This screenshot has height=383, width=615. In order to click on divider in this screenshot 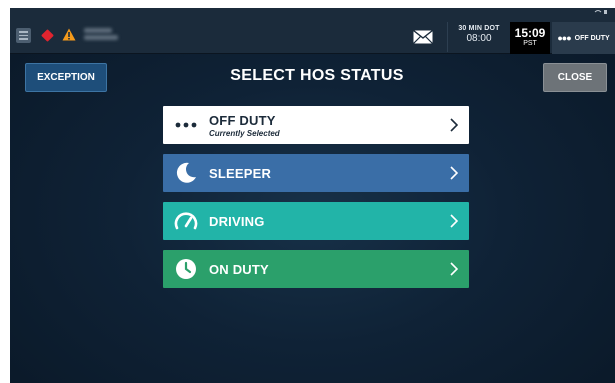, I will do `click(447, 37)`.